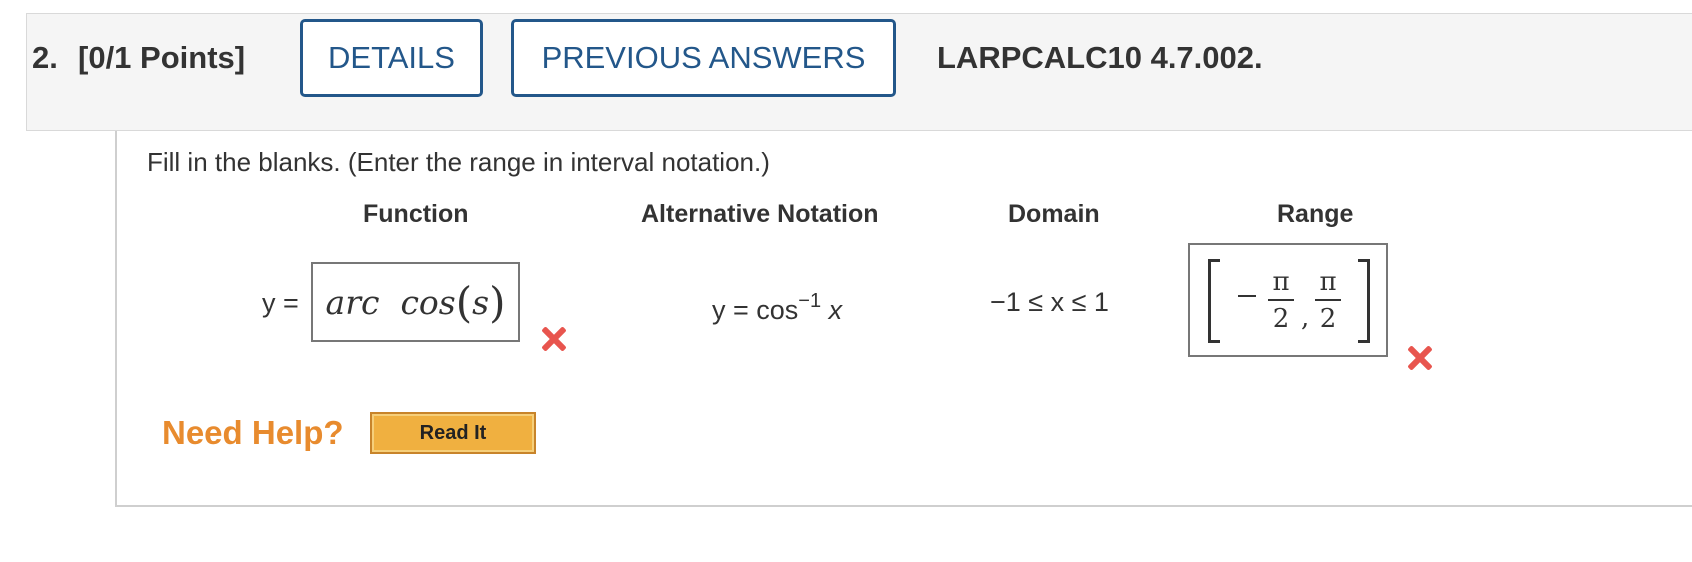 This screenshot has width=1692, height=562. I want to click on left-bracket, so click(1214, 301).